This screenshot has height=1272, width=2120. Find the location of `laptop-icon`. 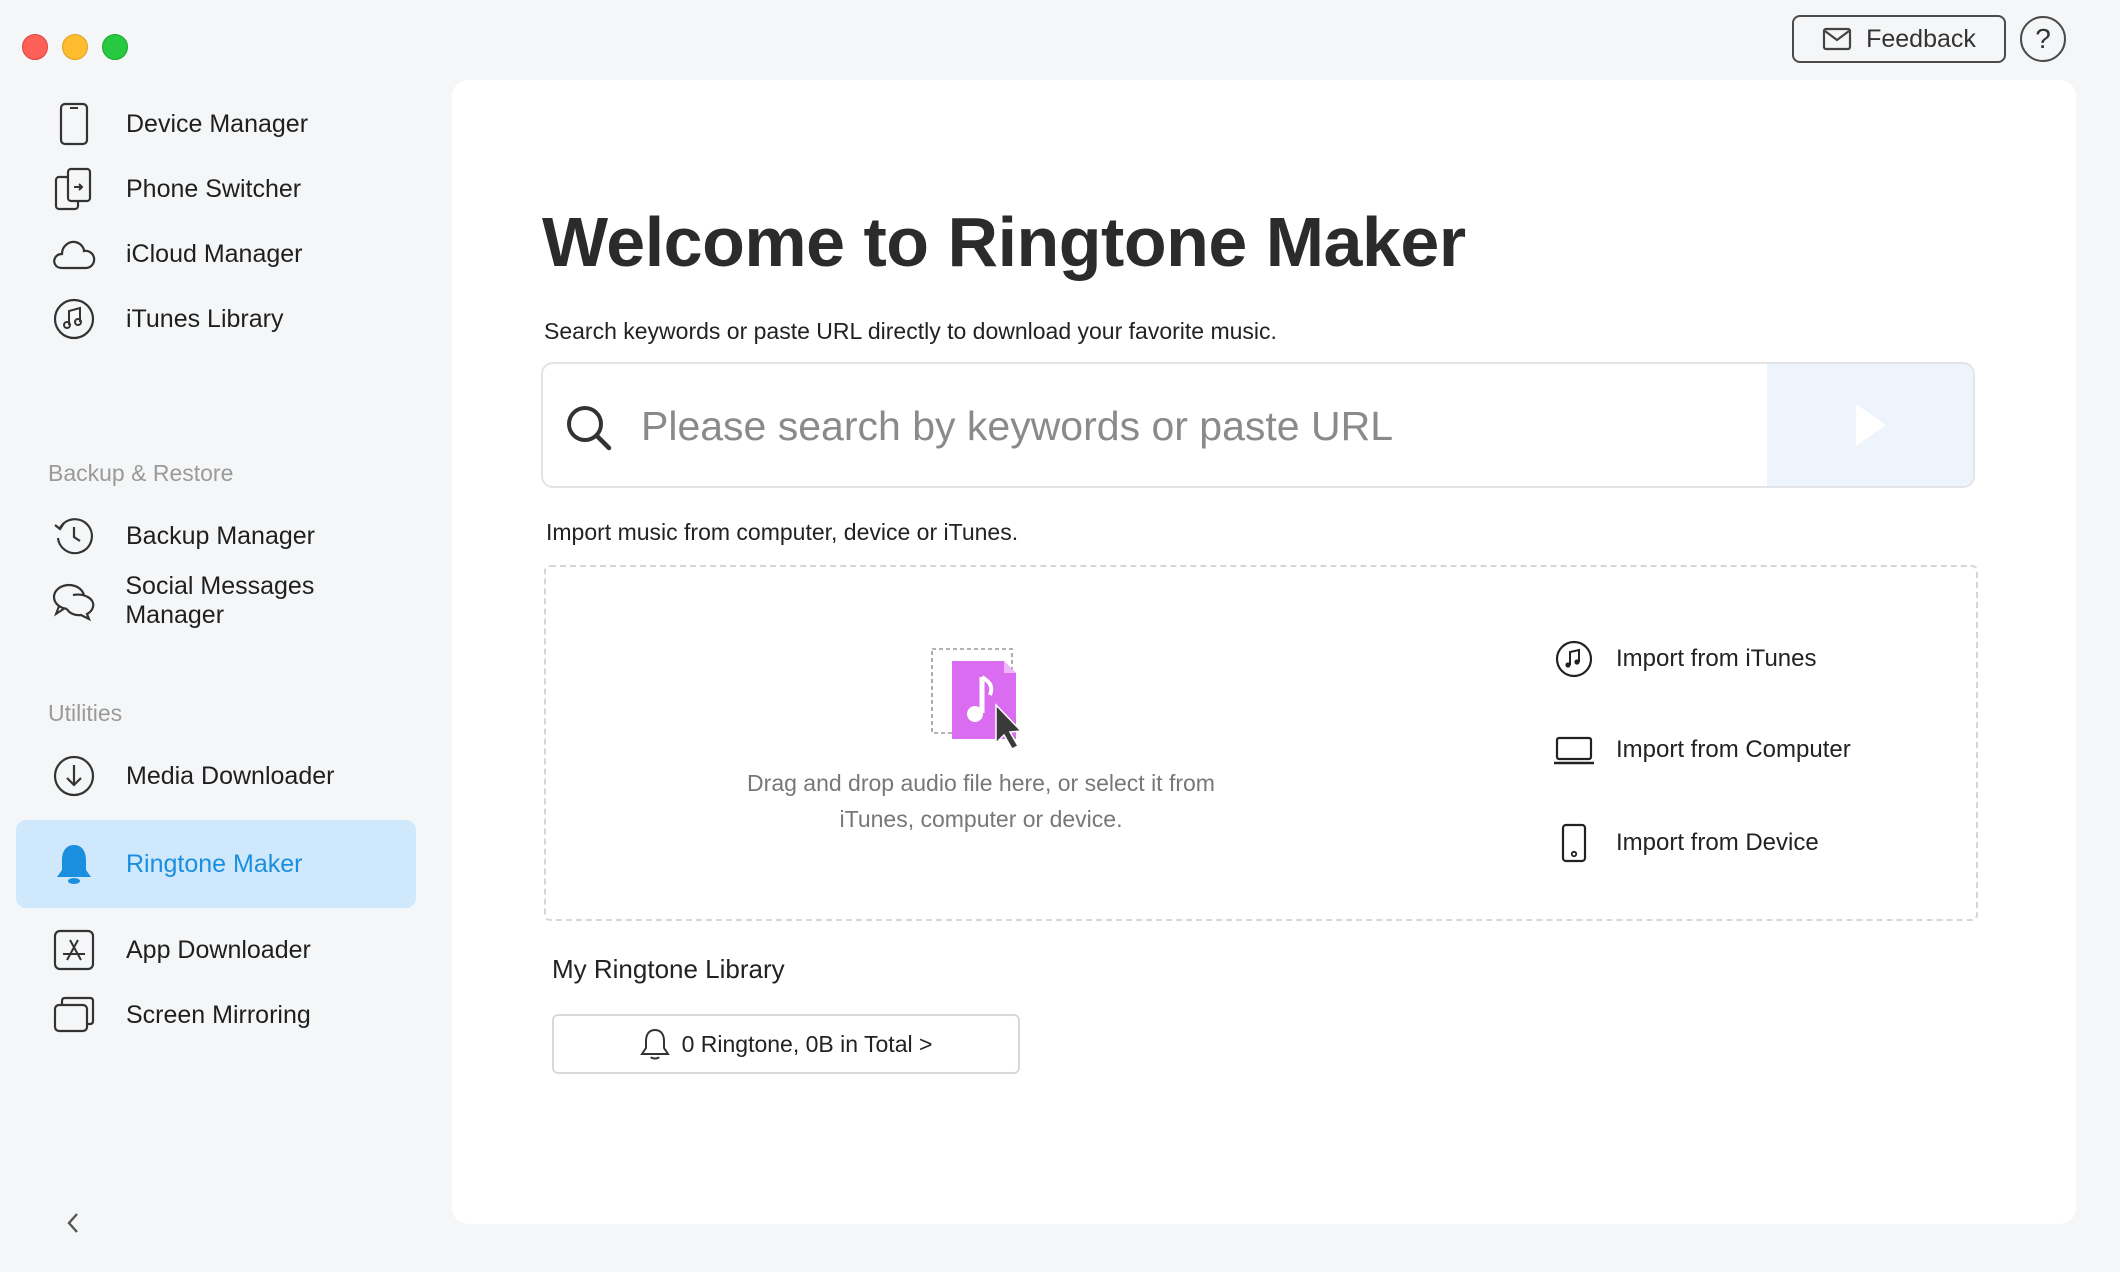

laptop-icon is located at coordinates (1574, 750).